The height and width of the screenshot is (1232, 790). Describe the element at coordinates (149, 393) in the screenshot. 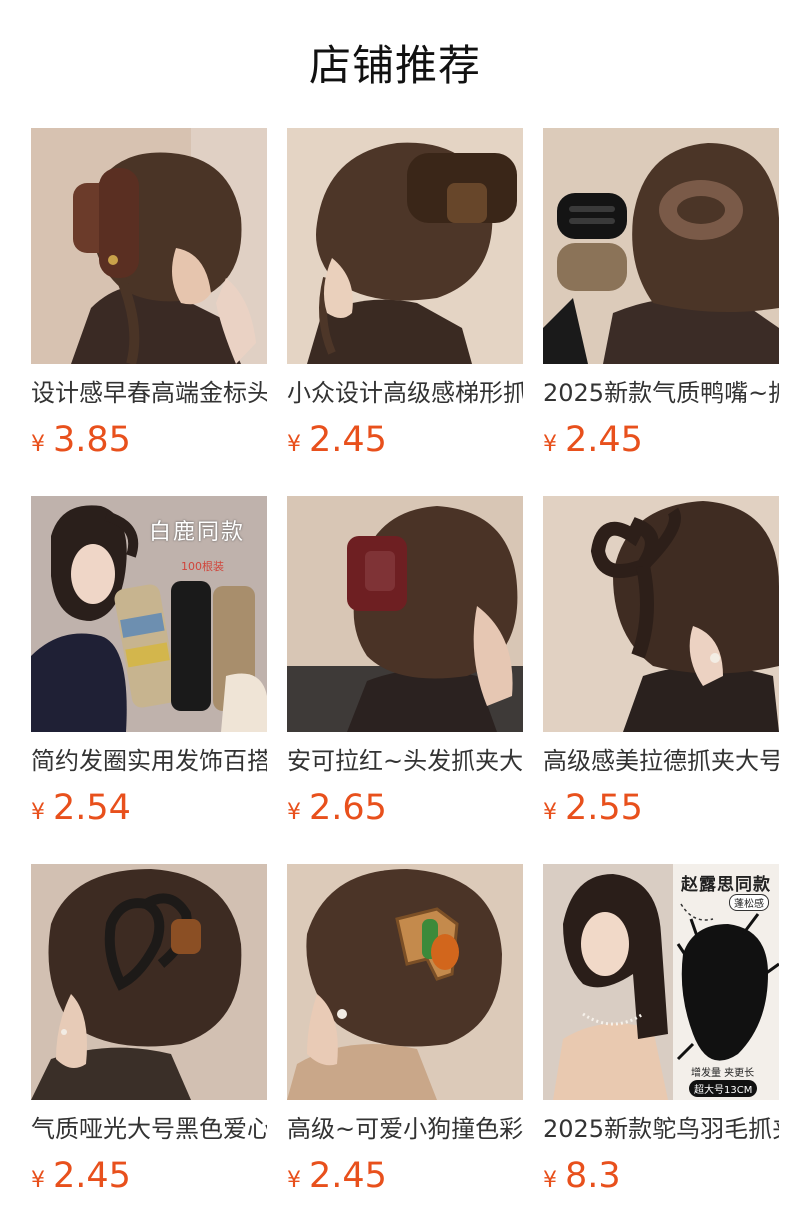

I see `product-name: 设计感早春高端金标头发抓夹` at that location.